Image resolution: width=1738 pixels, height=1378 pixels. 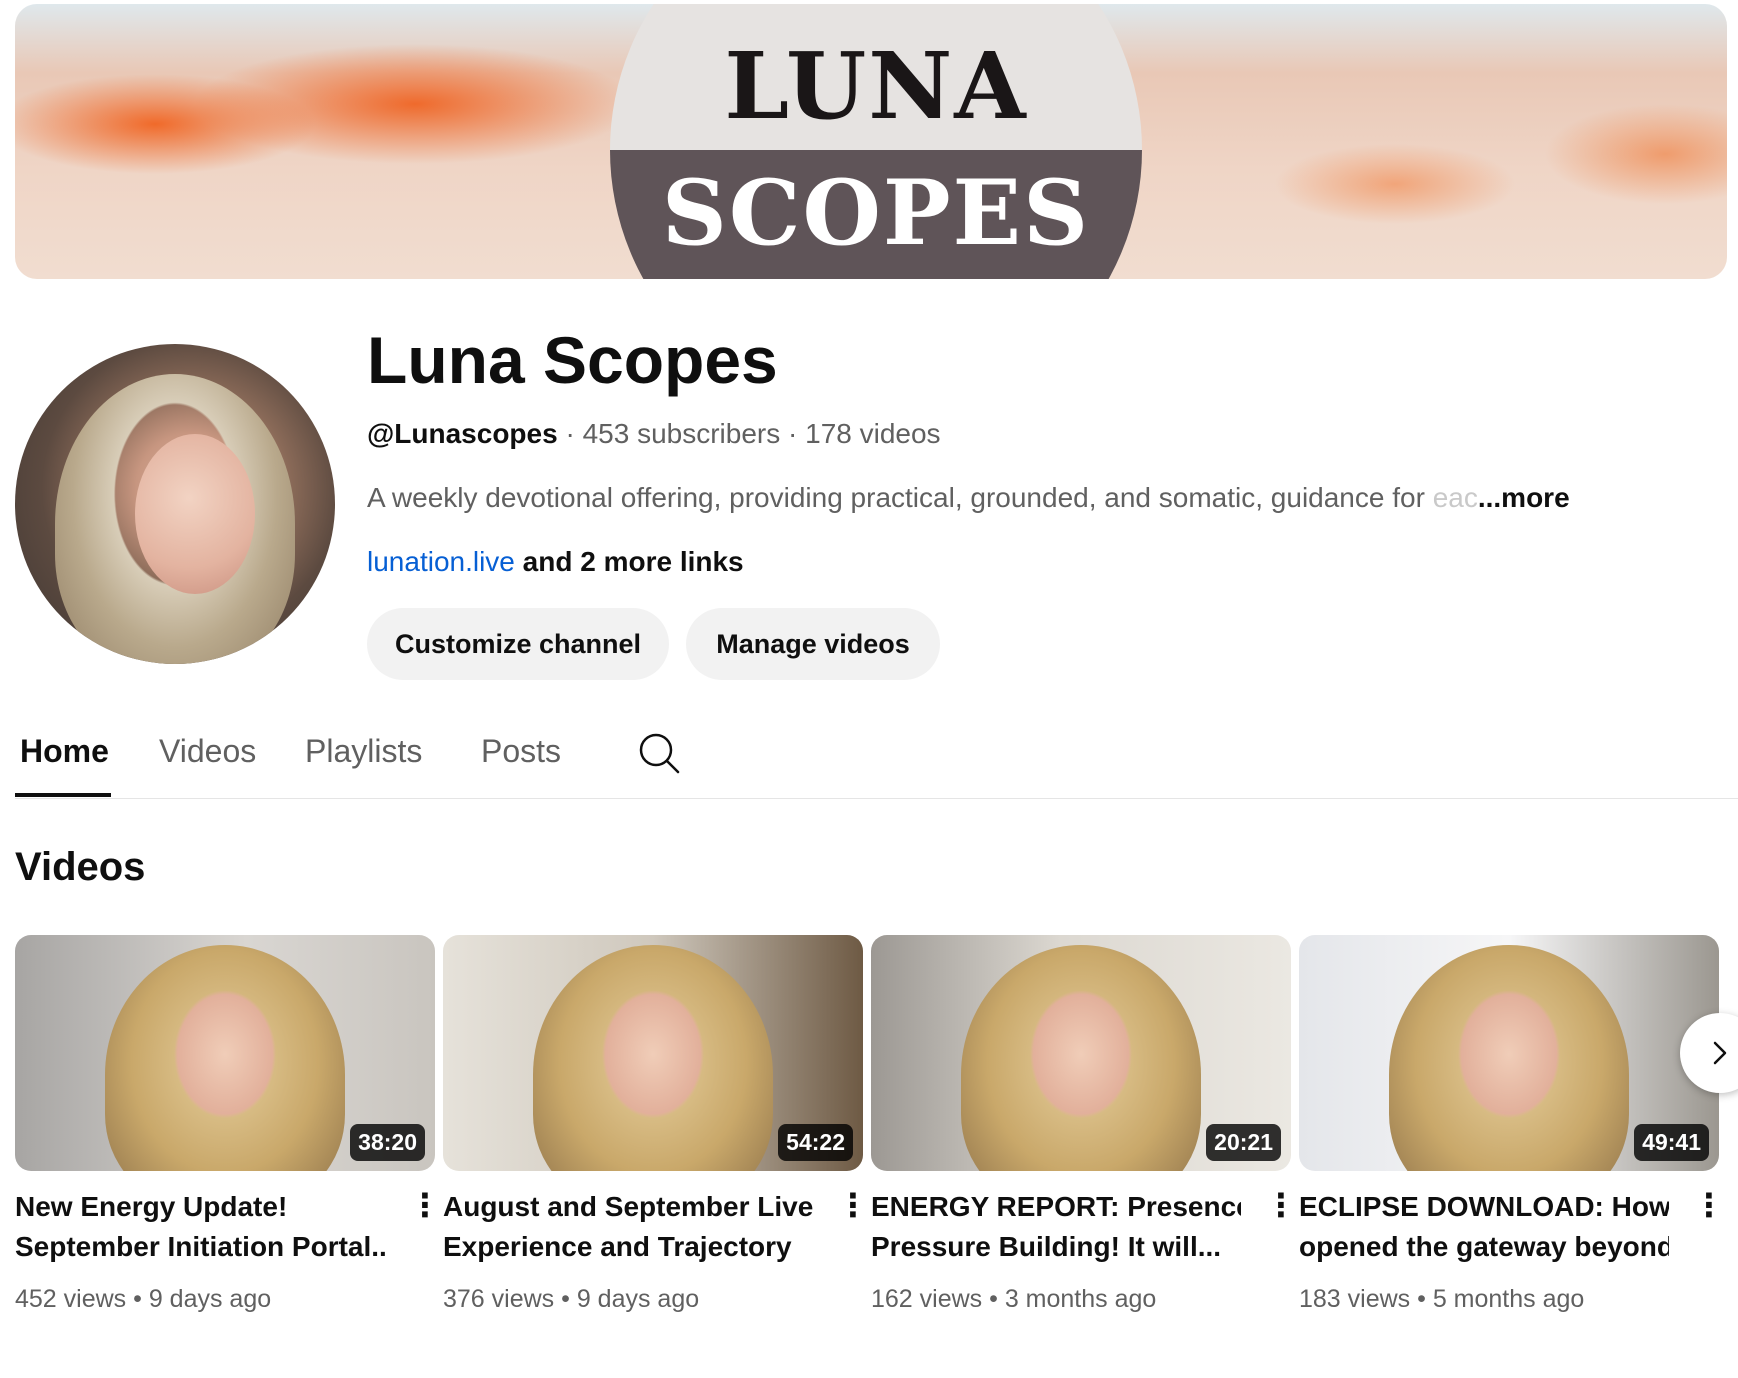 What do you see at coordinates (71, 1299) in the screenshot?
I see `video-views: 452 views` at bounding box center [71, 1299].